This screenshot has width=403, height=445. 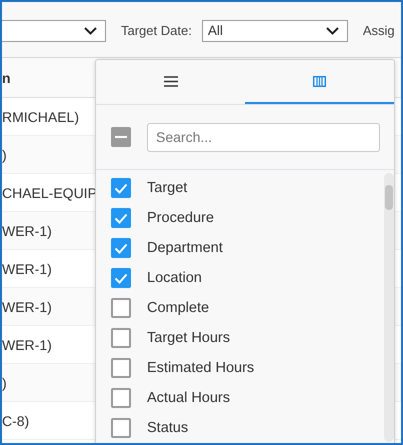 What do you see at coordinates (156, 30) in the screenshot?
I see `filter-label: Target Date:` at bounding box center [156, 30].